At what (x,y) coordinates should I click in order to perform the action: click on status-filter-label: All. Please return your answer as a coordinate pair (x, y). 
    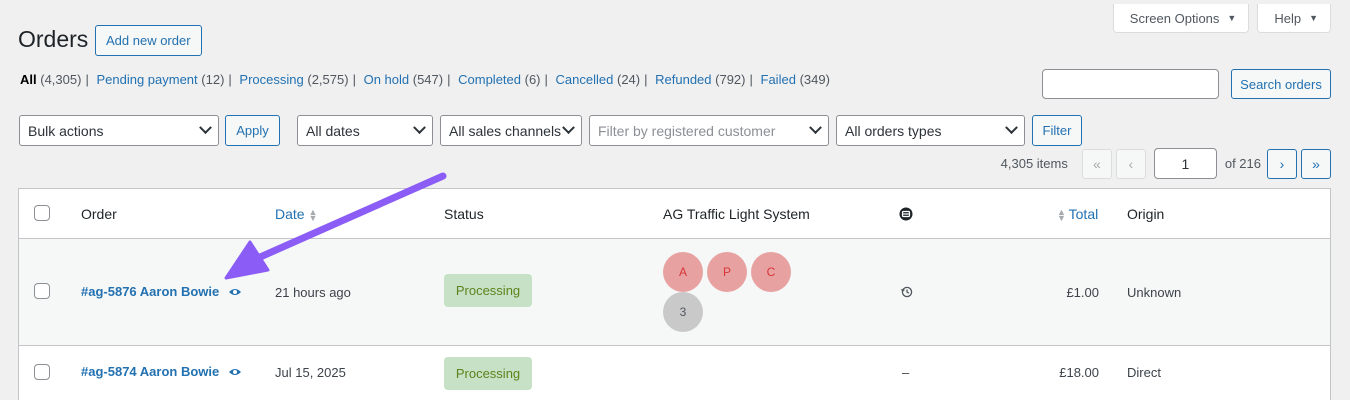
    Looking at the image, I should click on (28, 79).